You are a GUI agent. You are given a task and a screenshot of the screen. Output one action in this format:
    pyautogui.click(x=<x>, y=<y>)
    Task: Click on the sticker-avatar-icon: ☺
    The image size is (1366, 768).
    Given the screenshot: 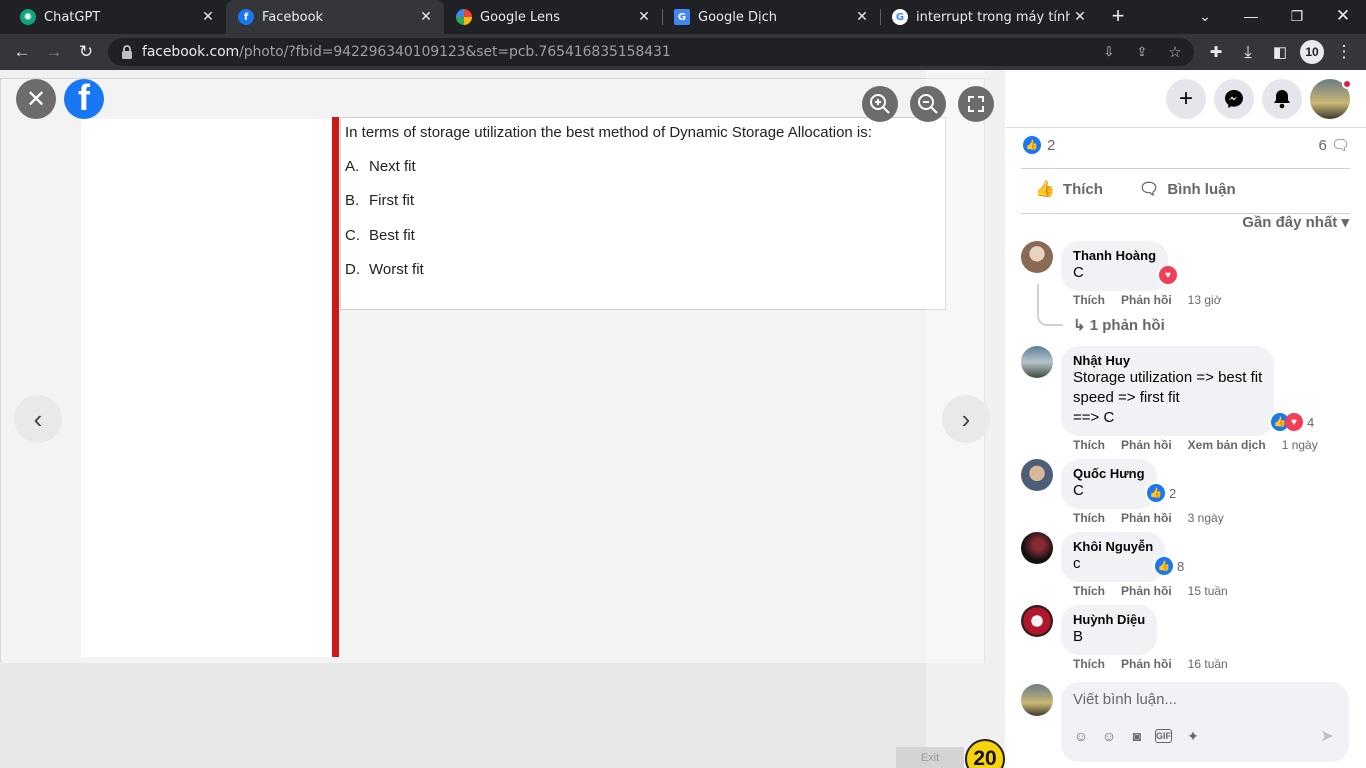 What is the action you would take?
    pyautogui.click(x=1081, y=736)
    